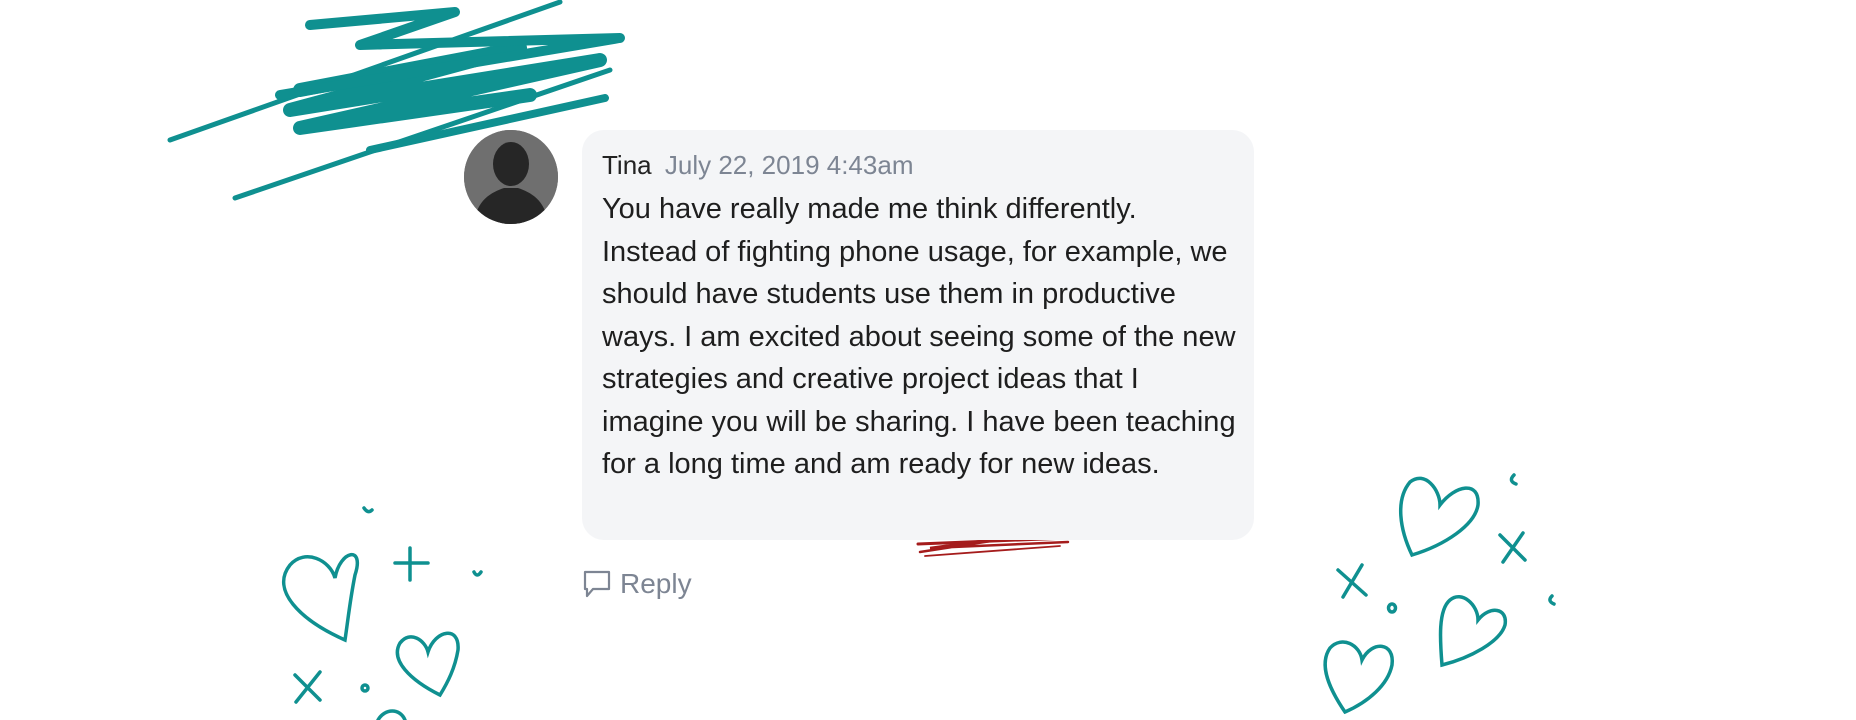 This screenshot has height=720, width=1856. Describe the element at coordinates (789, 165) in the screenshot. I see `comment-timestamp: July 22, 2019 4:43am` at that location.